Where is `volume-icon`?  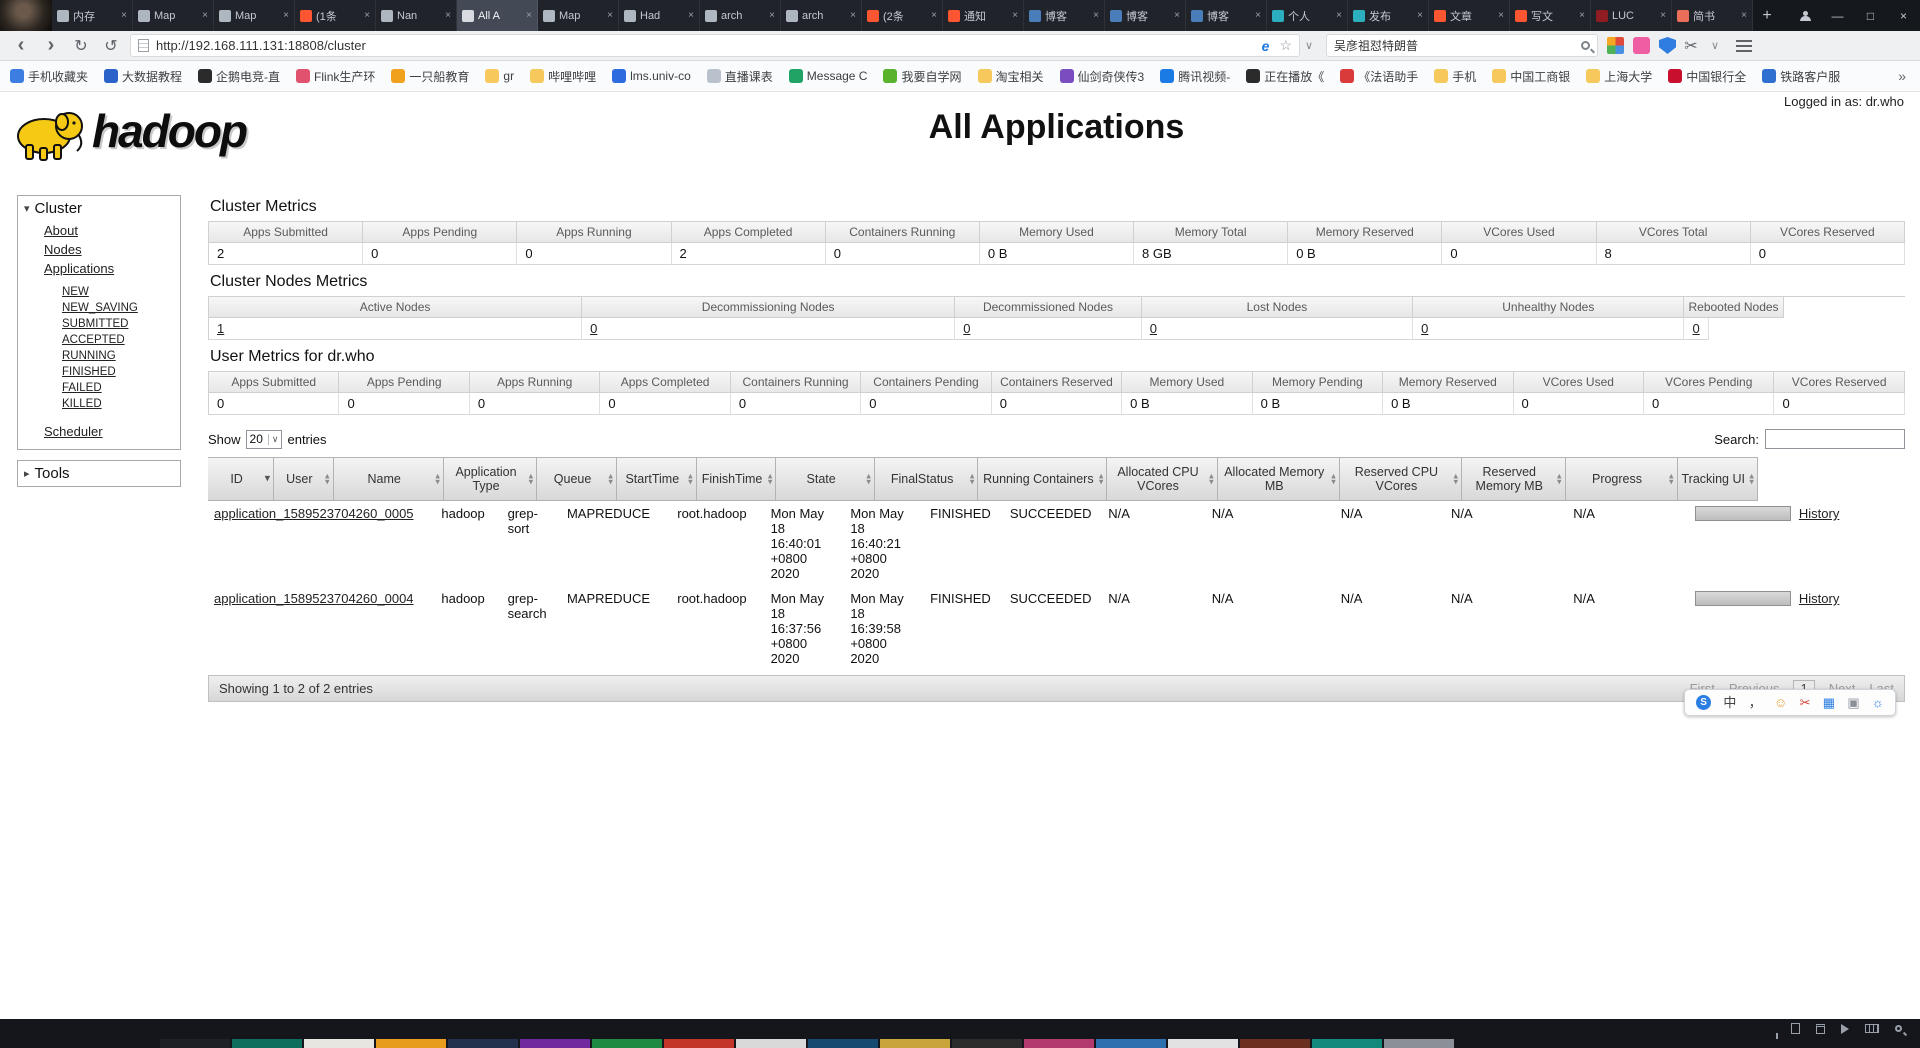 volume-icon is located at coordinates (1845, 1028).